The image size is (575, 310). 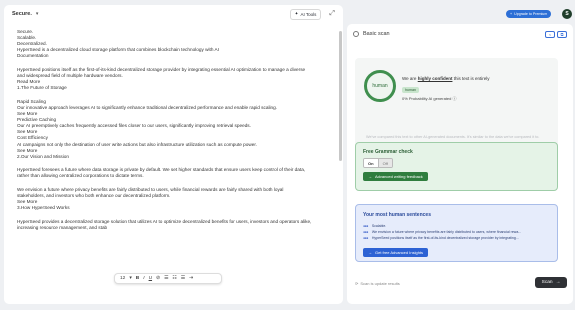 I want to click on verdict-suffix: this text is entirely, so click(x=471, y=78).